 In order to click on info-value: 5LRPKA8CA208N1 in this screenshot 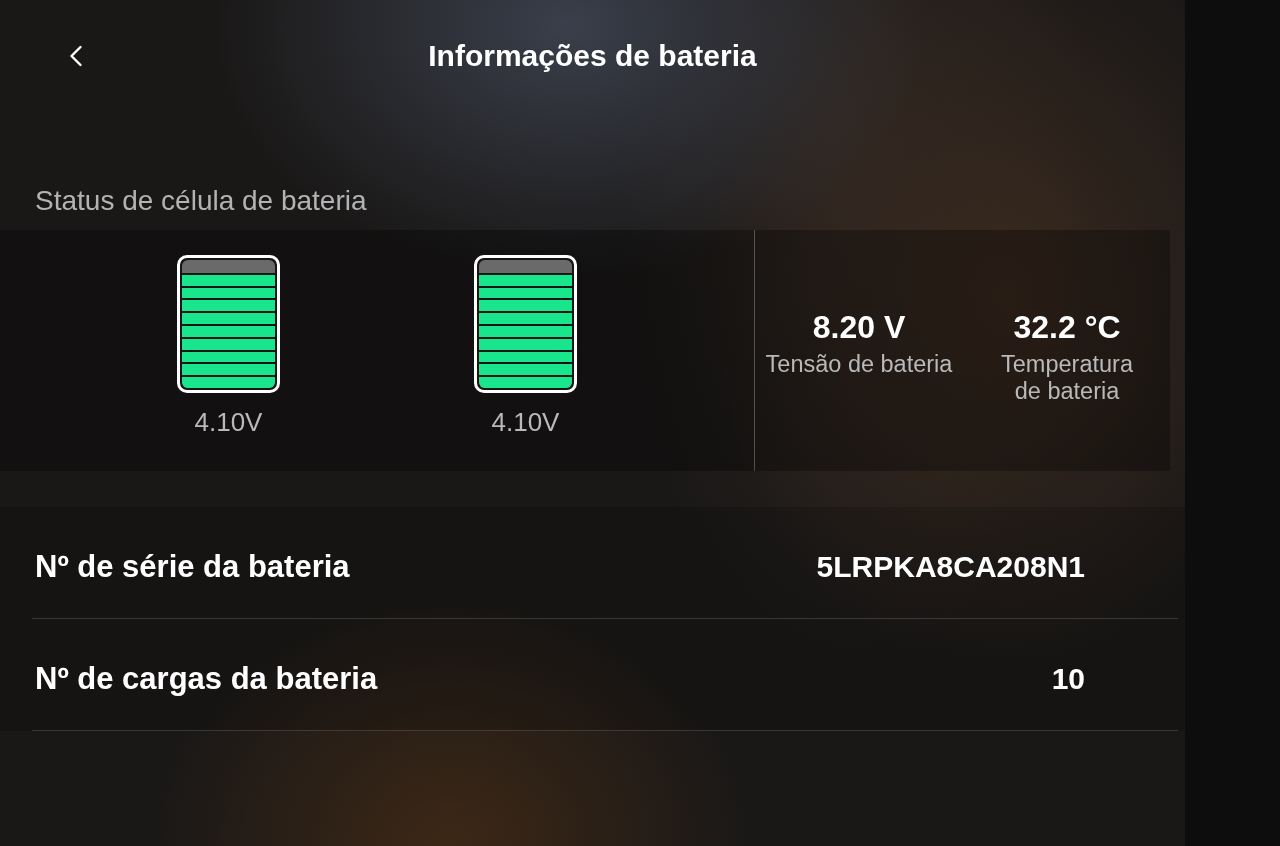, I will do `click(950, 566)`.